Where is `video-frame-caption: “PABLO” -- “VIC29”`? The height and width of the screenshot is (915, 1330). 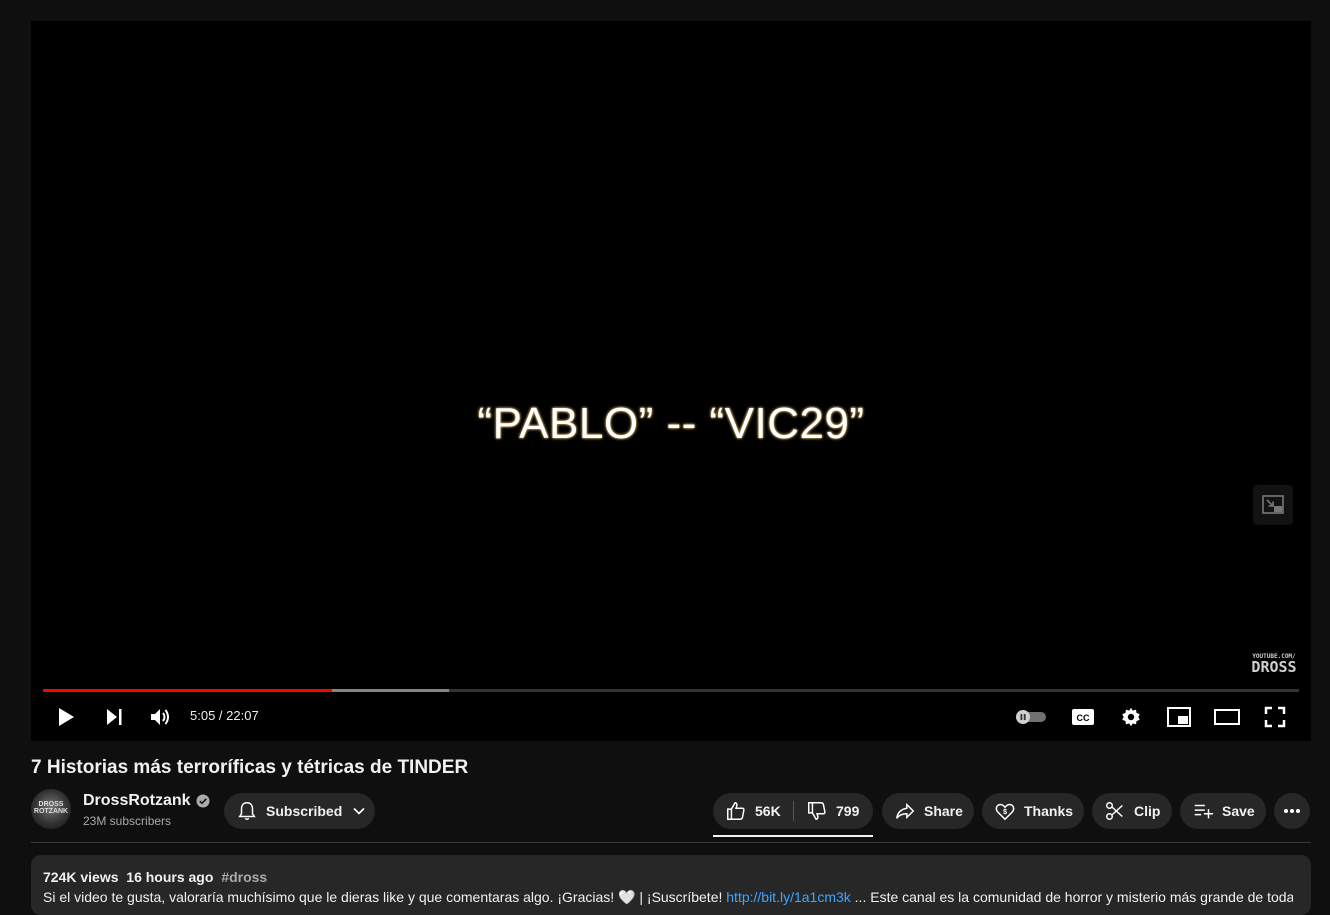 video-frame-caption: “PABLO” -- “VIC29” is located at coordinates (671, 423).